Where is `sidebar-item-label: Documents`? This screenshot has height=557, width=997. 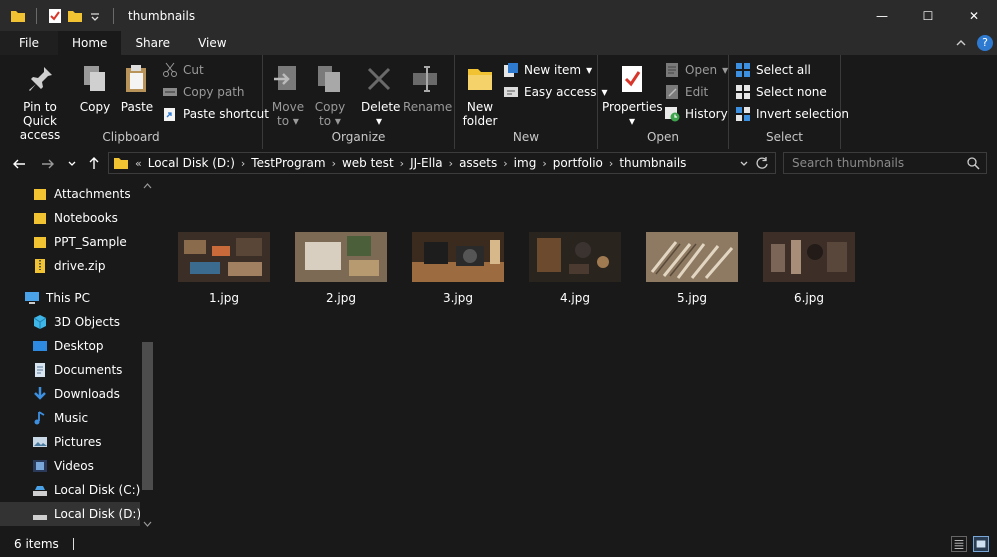
sidebar-item-label: Documents is located at coordinates (88, 370).